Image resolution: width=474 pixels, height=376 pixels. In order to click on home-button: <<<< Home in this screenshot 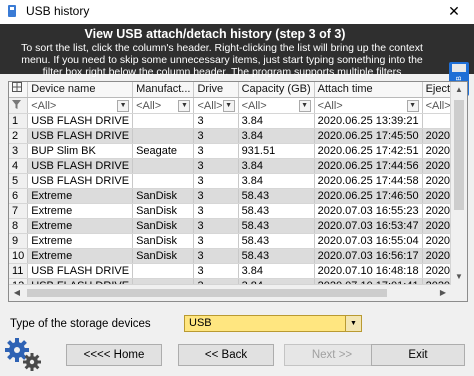, I will do `click(114, 355)`.